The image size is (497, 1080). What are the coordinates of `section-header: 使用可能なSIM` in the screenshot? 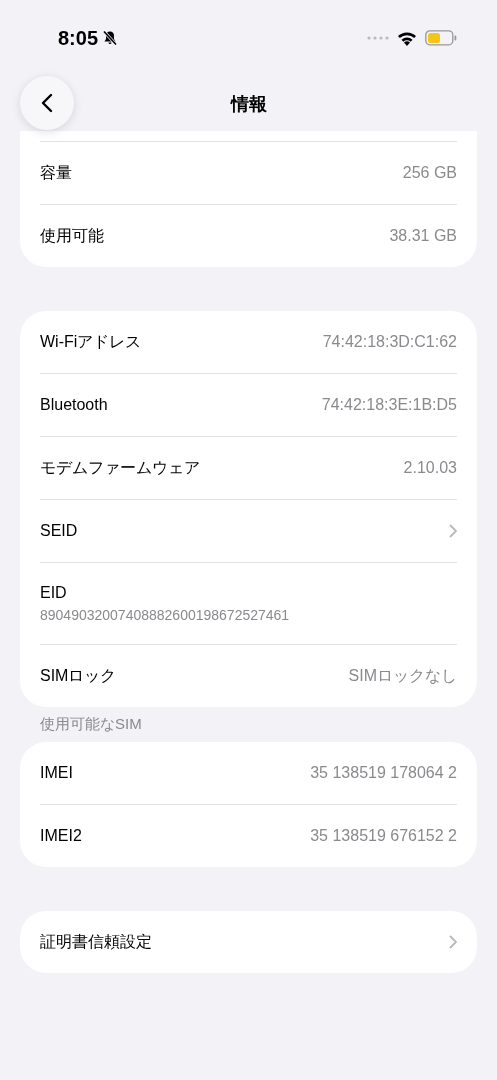 It's located at (91, 724).